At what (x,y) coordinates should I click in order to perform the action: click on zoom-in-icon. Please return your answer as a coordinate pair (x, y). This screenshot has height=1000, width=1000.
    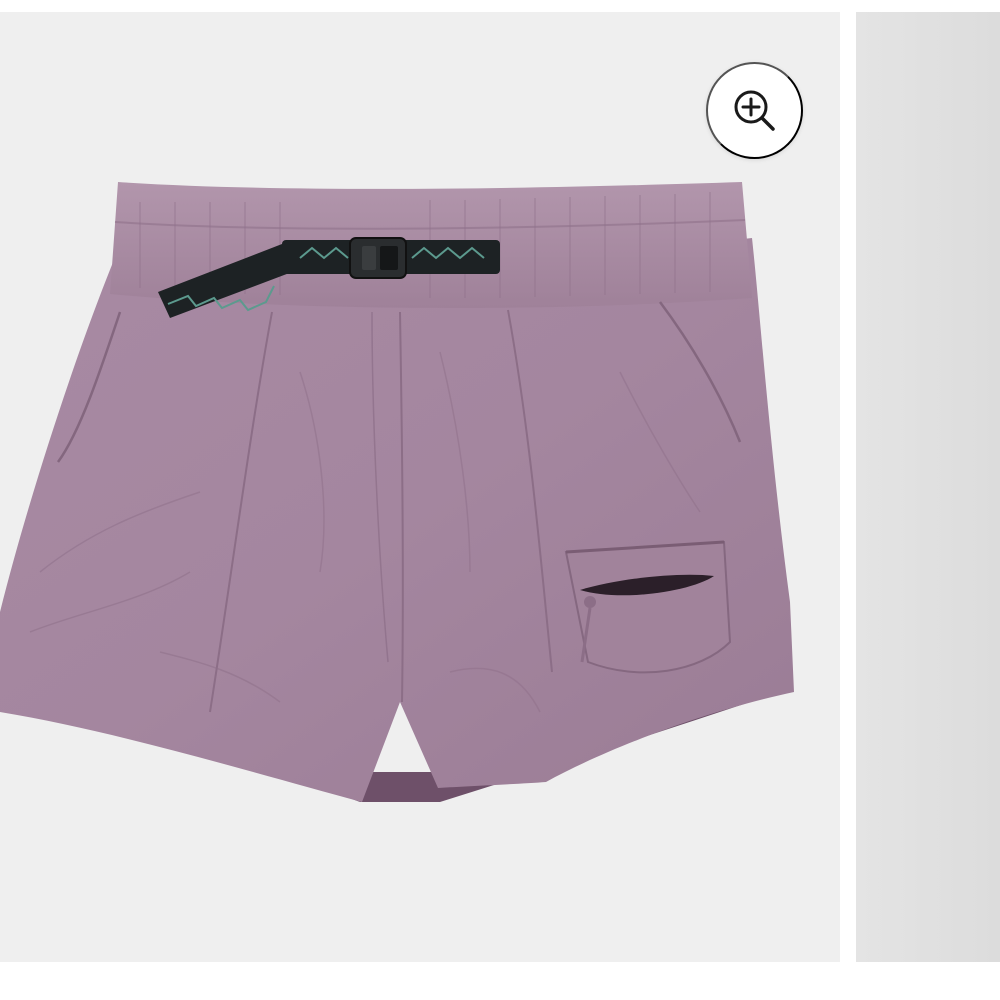
    Looking at the image, I should click on (755, 111).